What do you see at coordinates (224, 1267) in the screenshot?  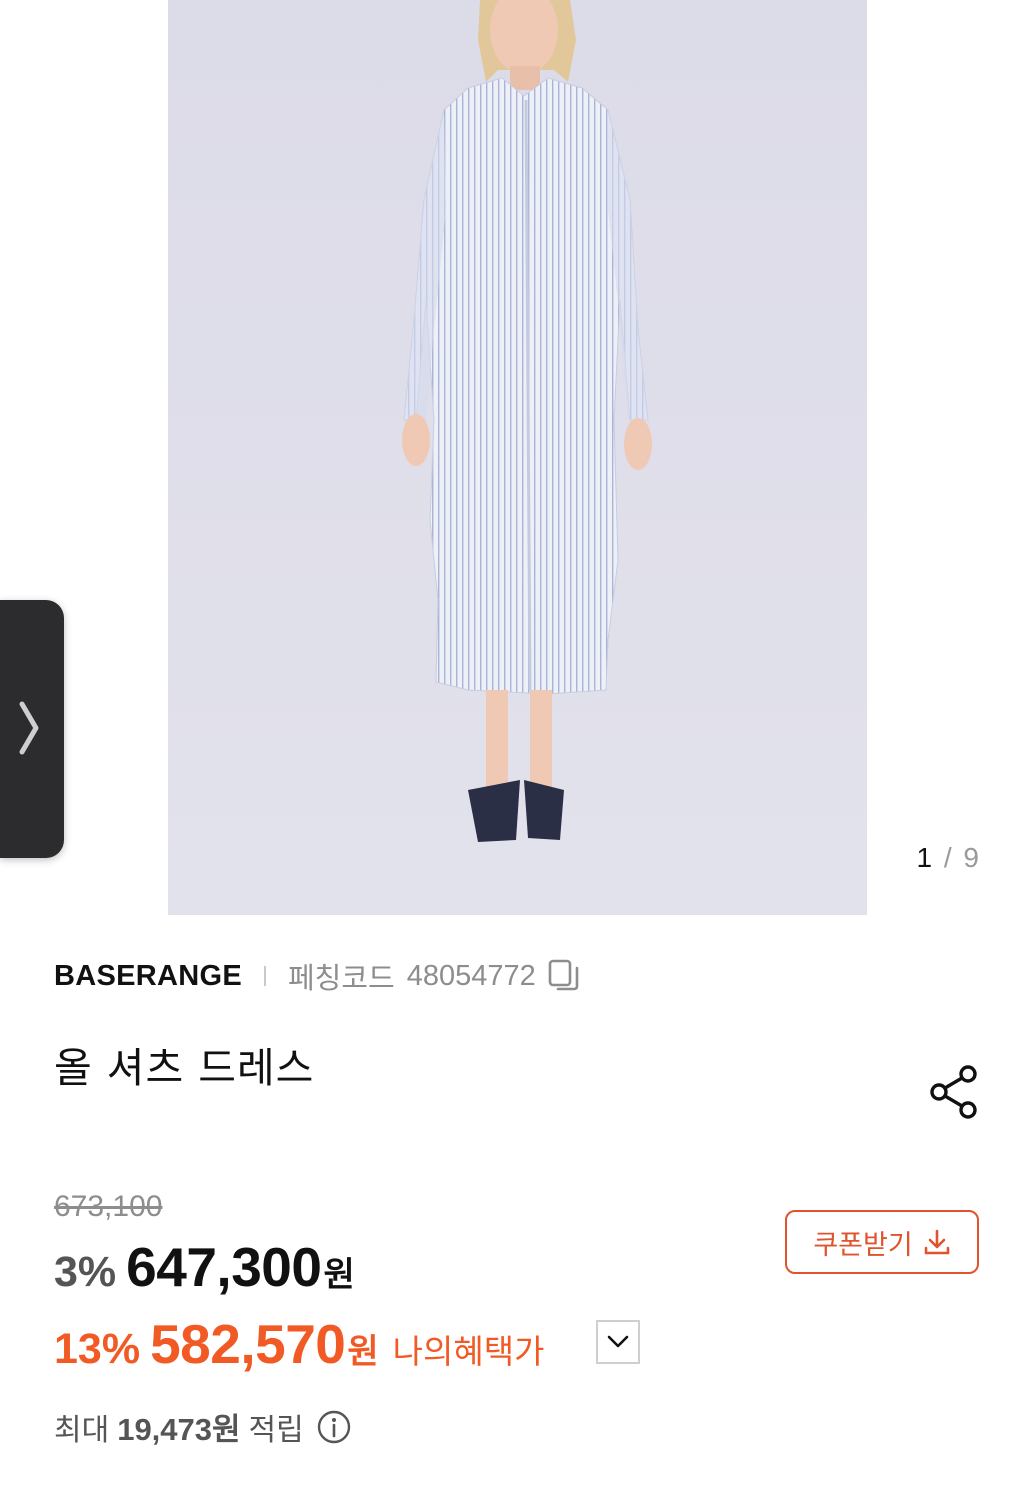 I see `sale-price: 647,300` at bounding box center [224, 1267].